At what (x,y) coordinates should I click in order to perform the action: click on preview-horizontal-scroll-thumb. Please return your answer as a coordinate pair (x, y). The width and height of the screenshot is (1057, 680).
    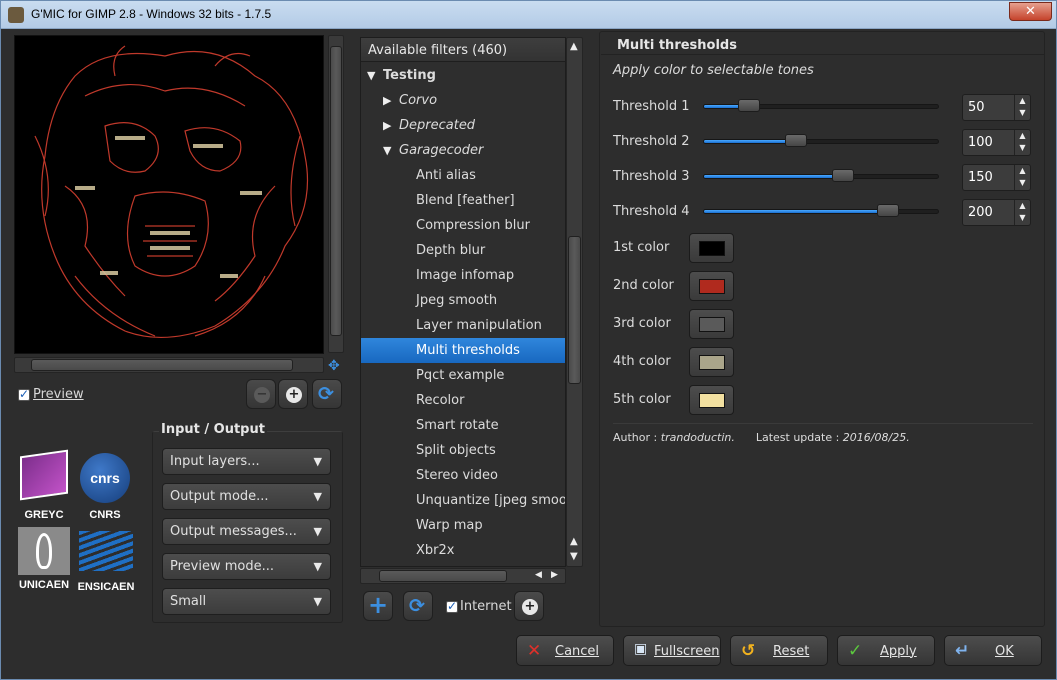
    Looking at the image, I should click on (162, 365).